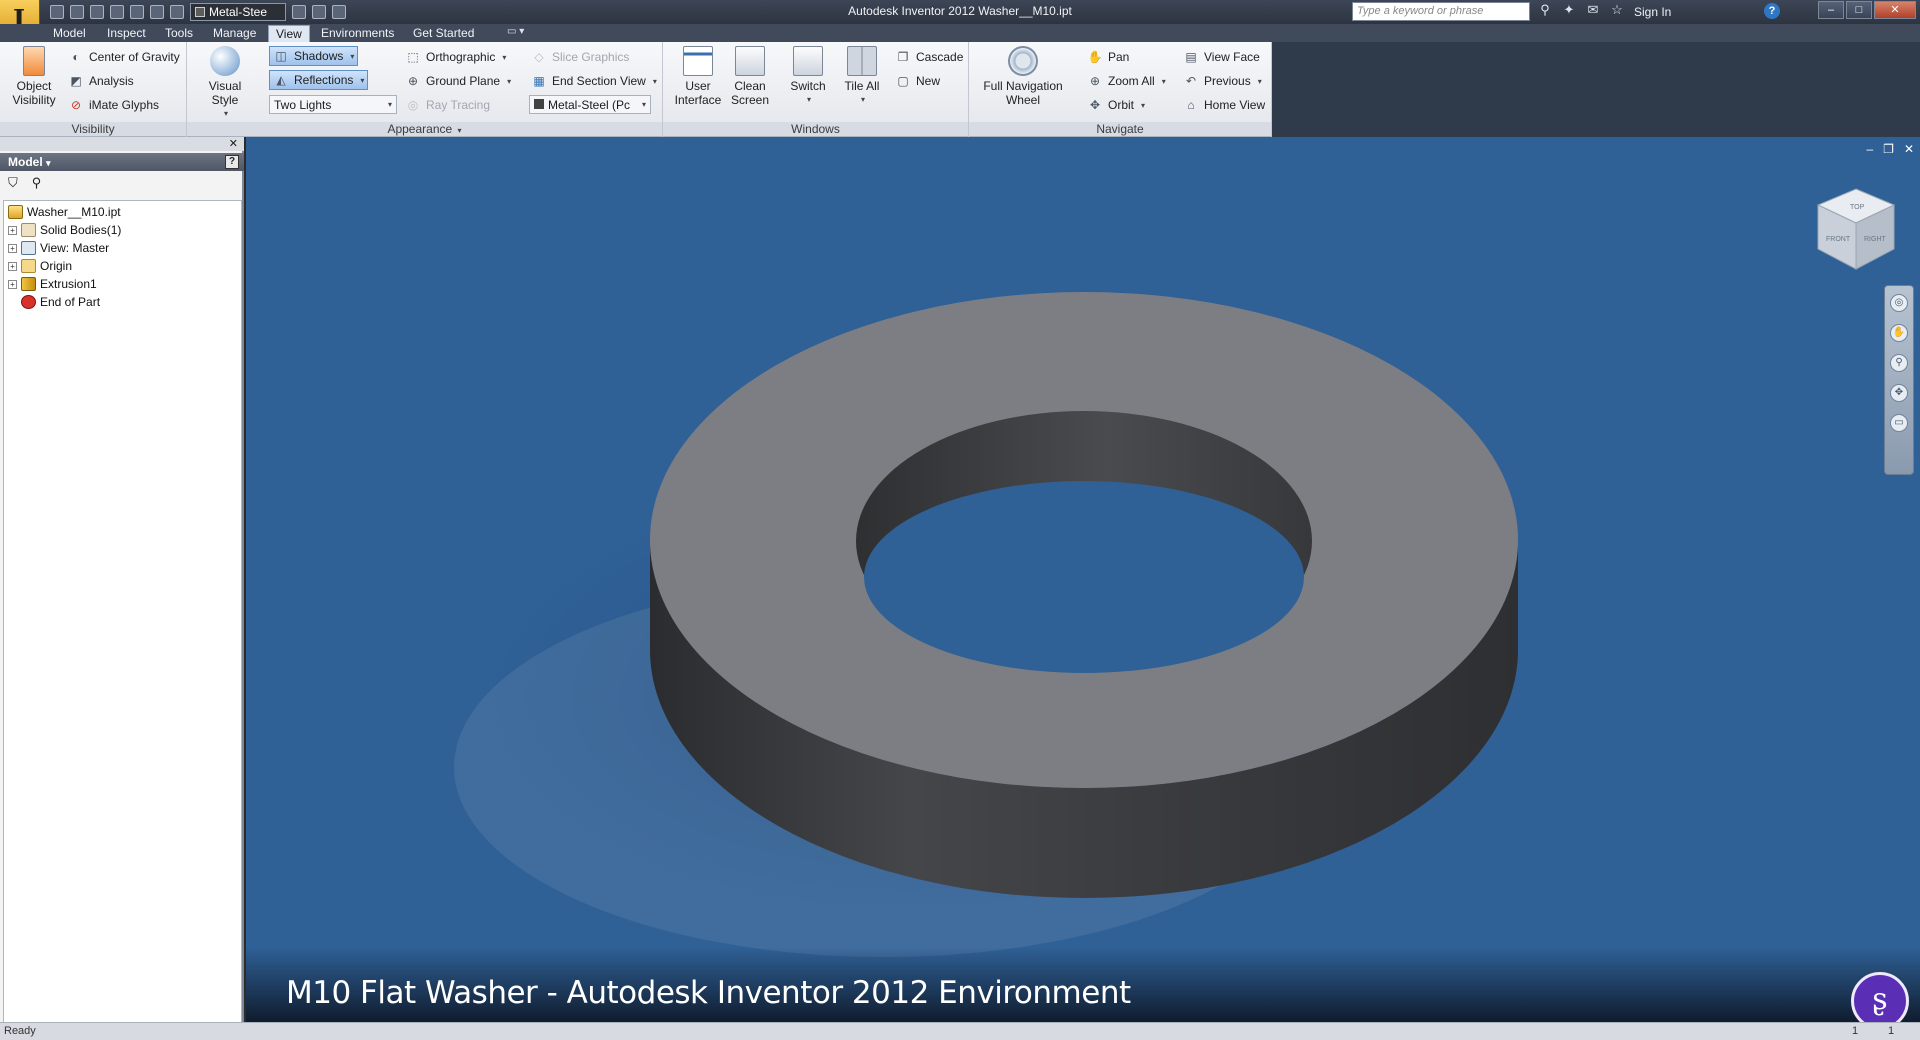 This screenshot has height=1040, width=1920. Describe the element at coordinates (1772, 11) in the screenshot. I see `help-icon: ?` at that location.